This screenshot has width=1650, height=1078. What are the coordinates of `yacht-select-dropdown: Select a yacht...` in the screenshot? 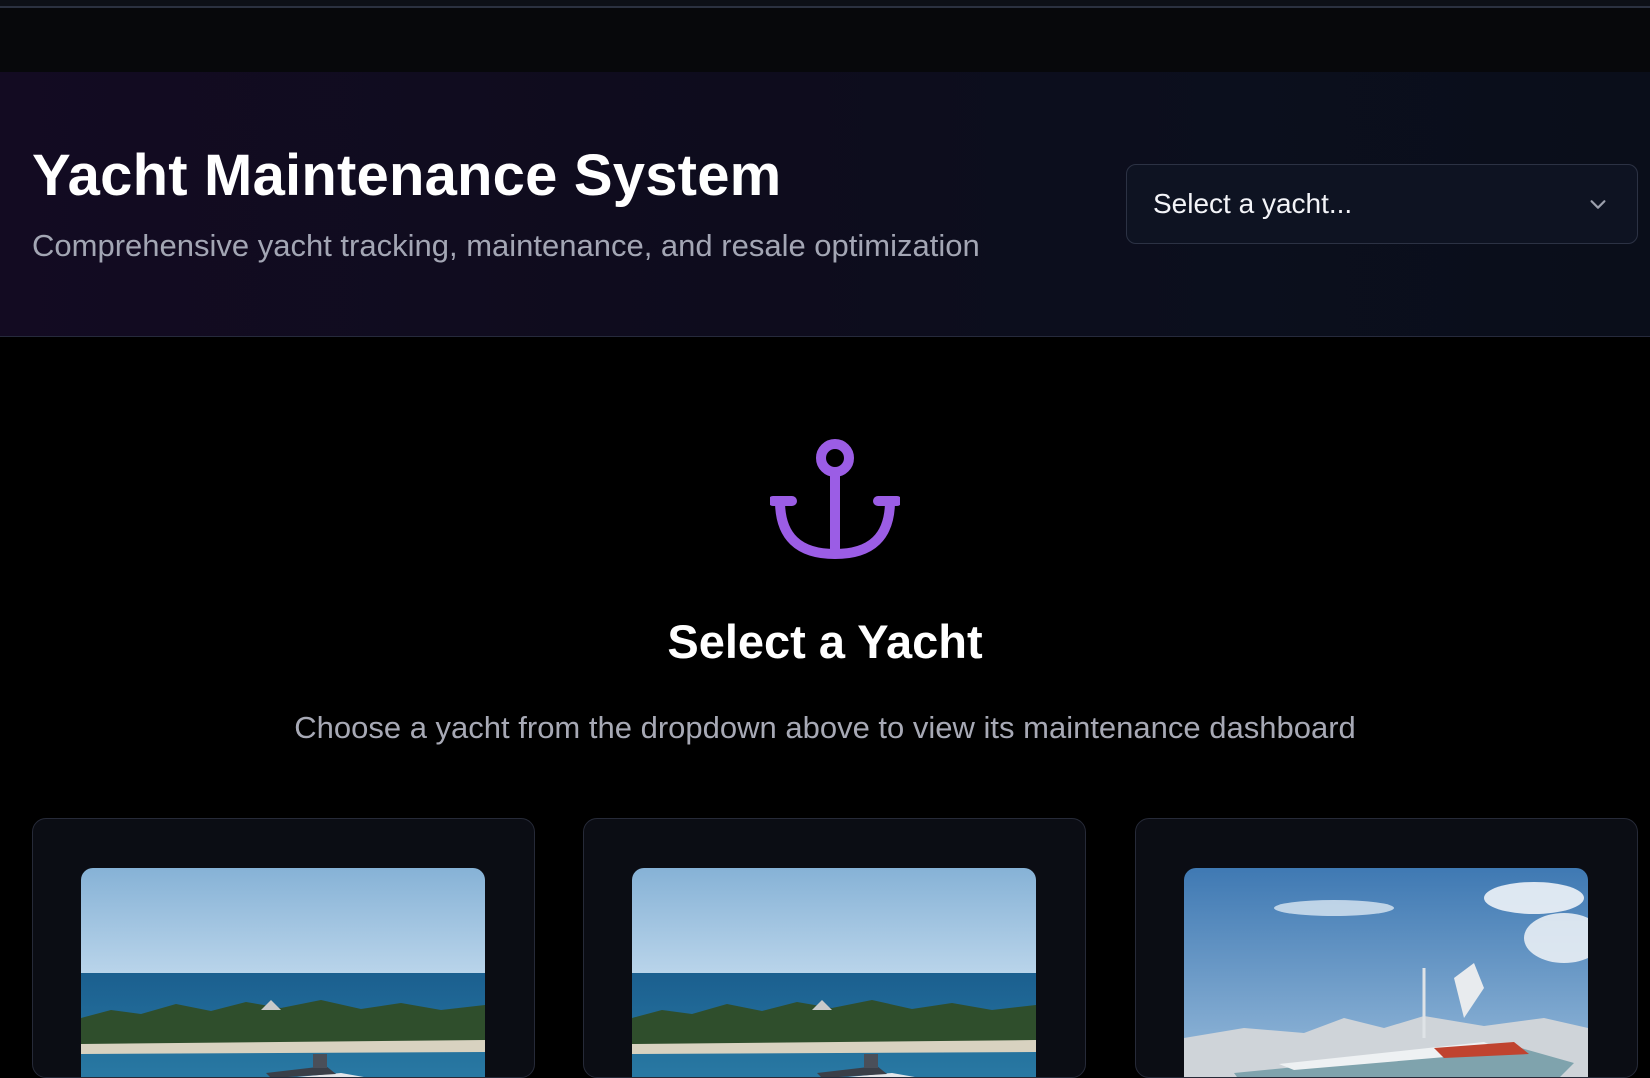 It's located at (1382, 204).